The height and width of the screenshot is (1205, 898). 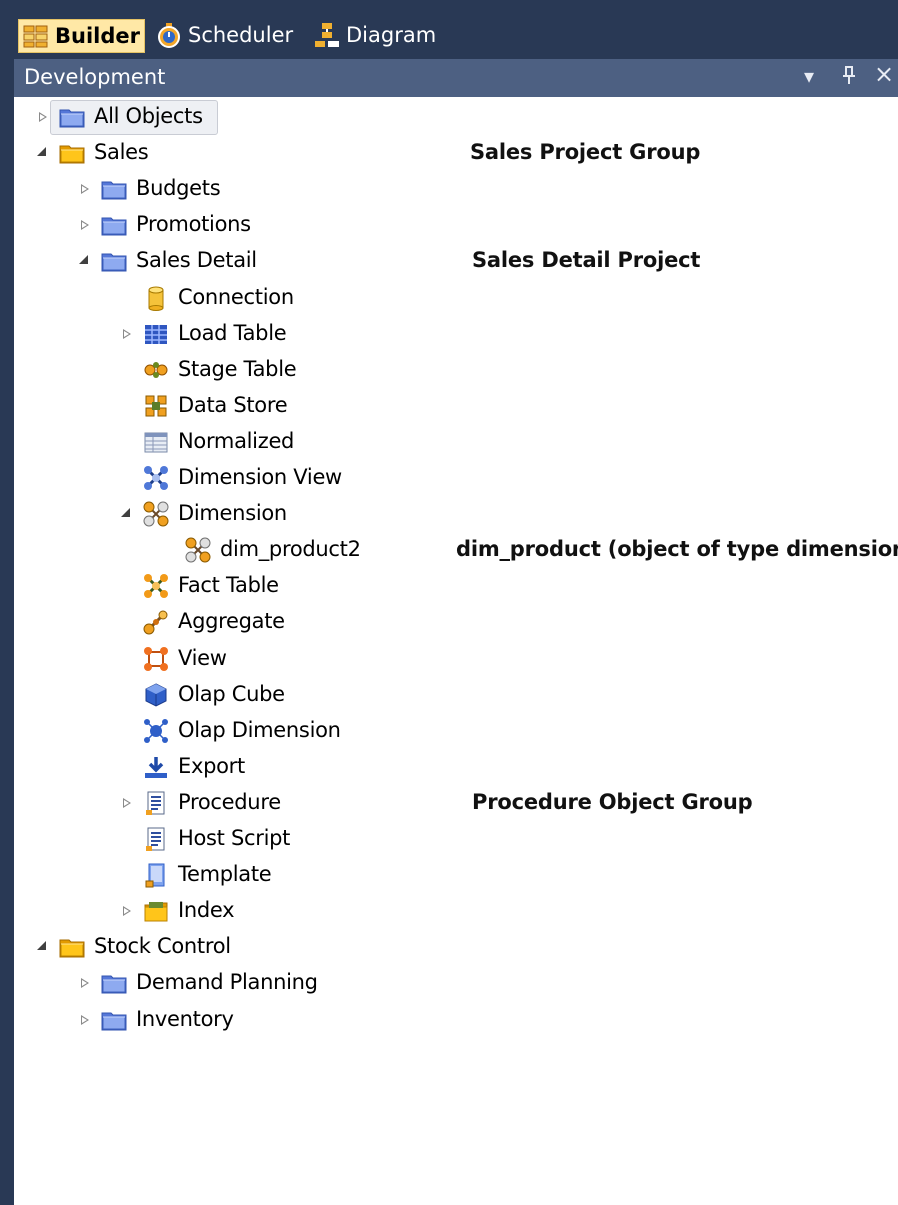 What do you see at coordinates (193, 224) in the screenshot?
I see `tree-node-label: Promotions` at bounding box center [193, 224].